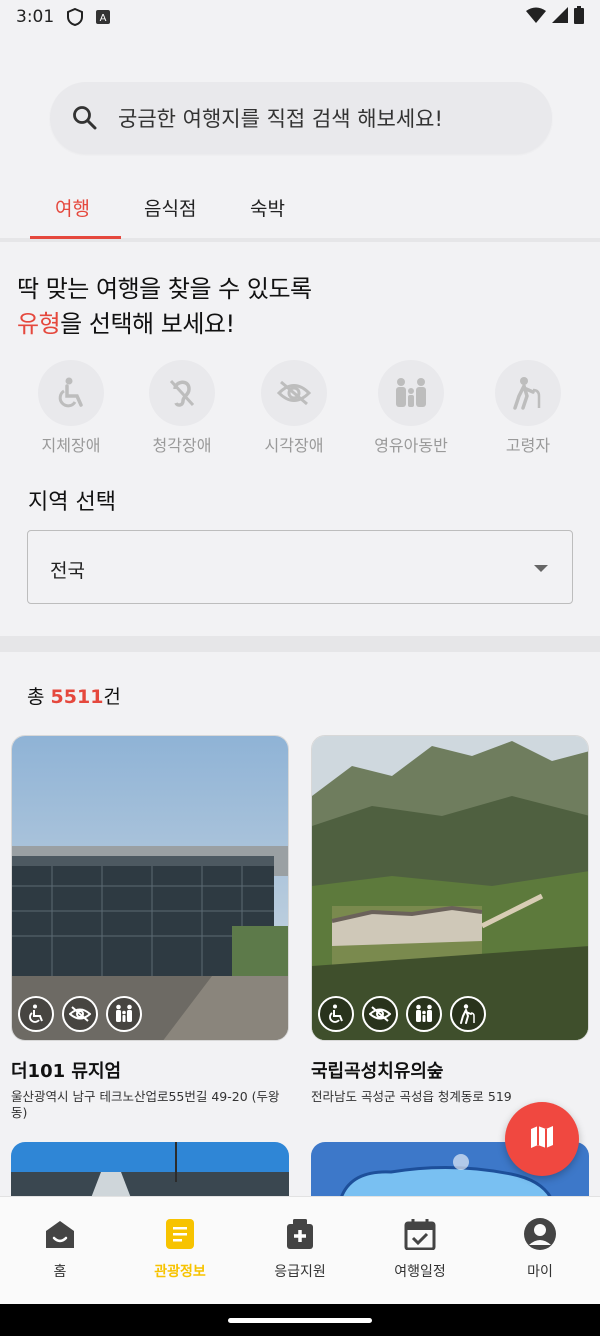  I want to click on bottom-navigation: 홈 관광정보 응급지원 여행일정 마이, so click(300, 1250).